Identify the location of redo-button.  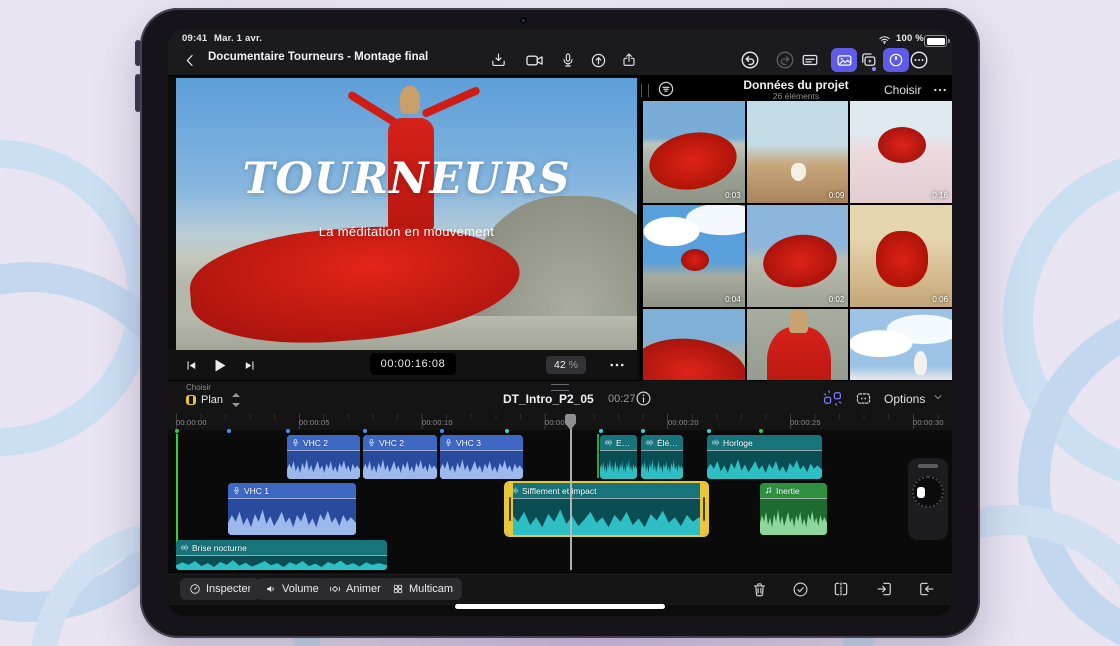
(785, 60).